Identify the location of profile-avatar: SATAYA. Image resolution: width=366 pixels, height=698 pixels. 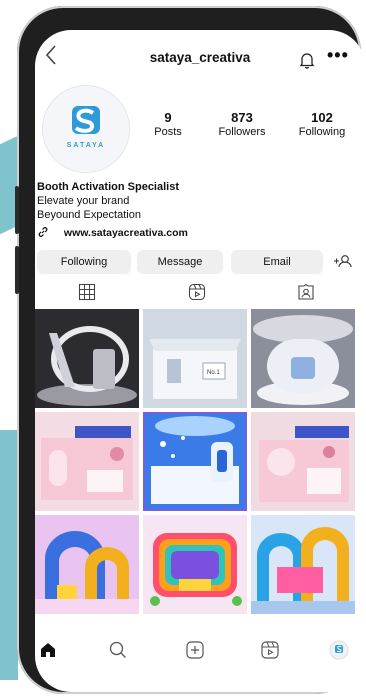
(86, 129).